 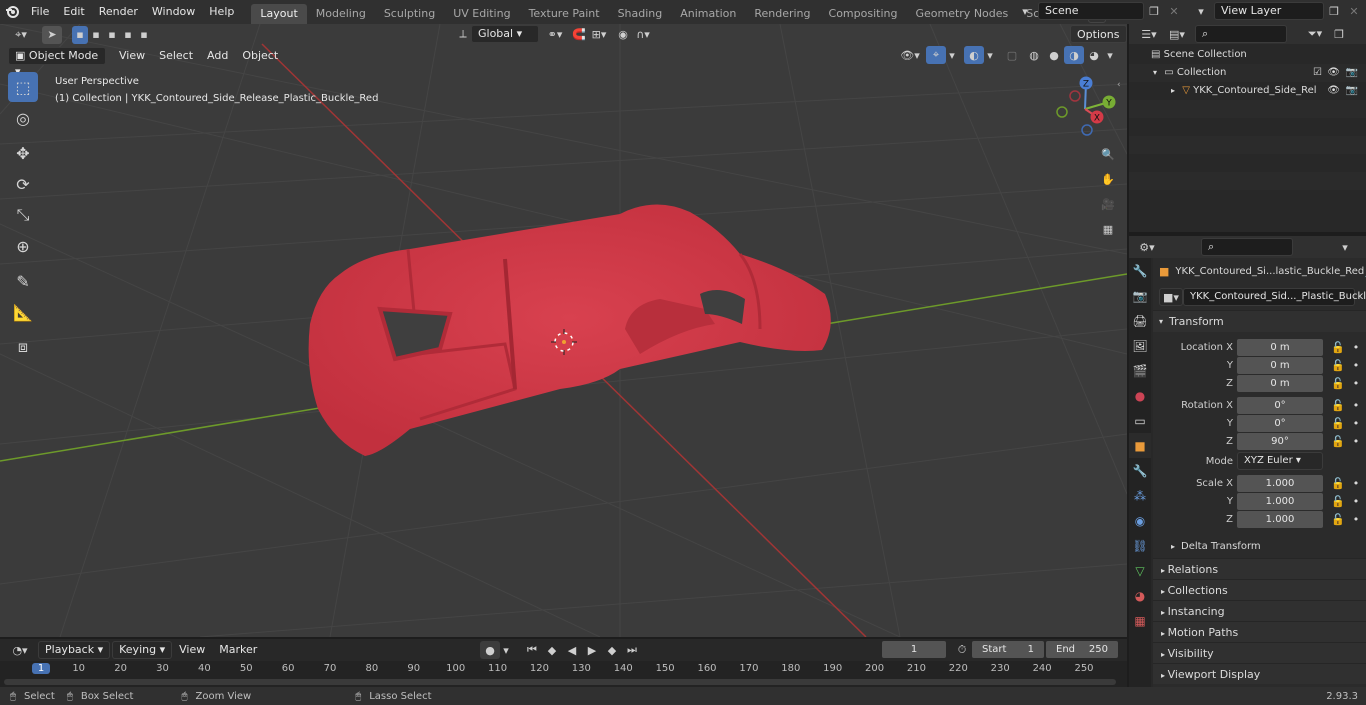 I want to click on modifier-tab-icon: 🔧, so click(x=1140, y=470).